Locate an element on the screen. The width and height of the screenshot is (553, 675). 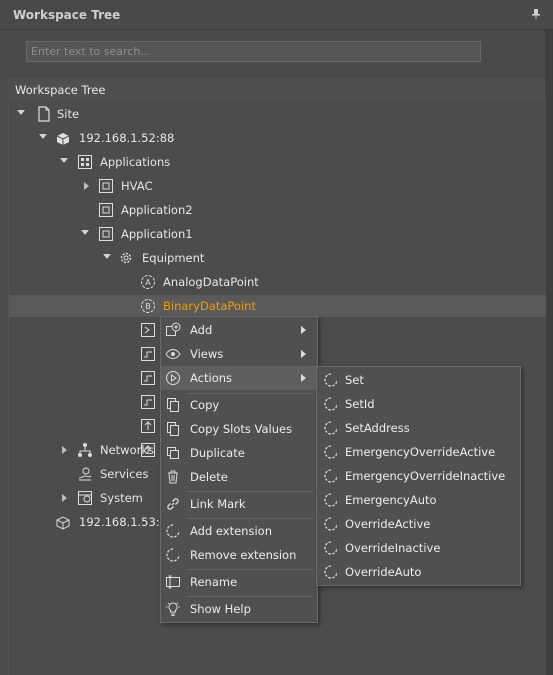
submenu-item-emergency-auto: EmergencyAuto is located at coordinates (418, 500).